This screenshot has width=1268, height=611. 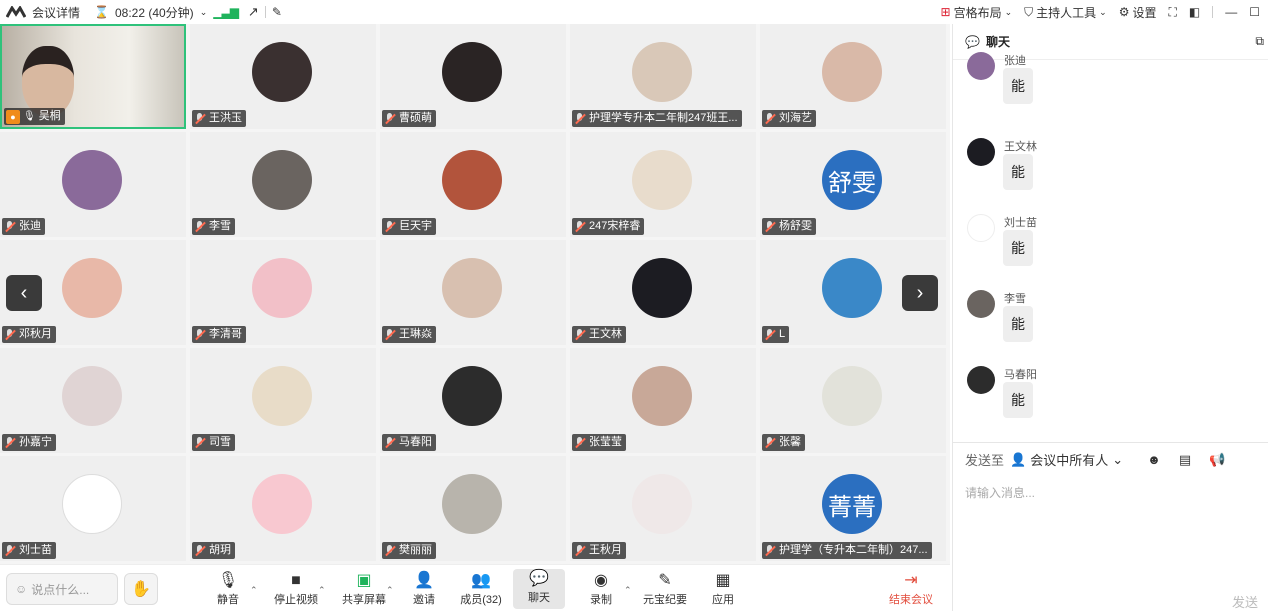 I want to click on participant-tile: 张莹莹, so click(x=663, y=400).